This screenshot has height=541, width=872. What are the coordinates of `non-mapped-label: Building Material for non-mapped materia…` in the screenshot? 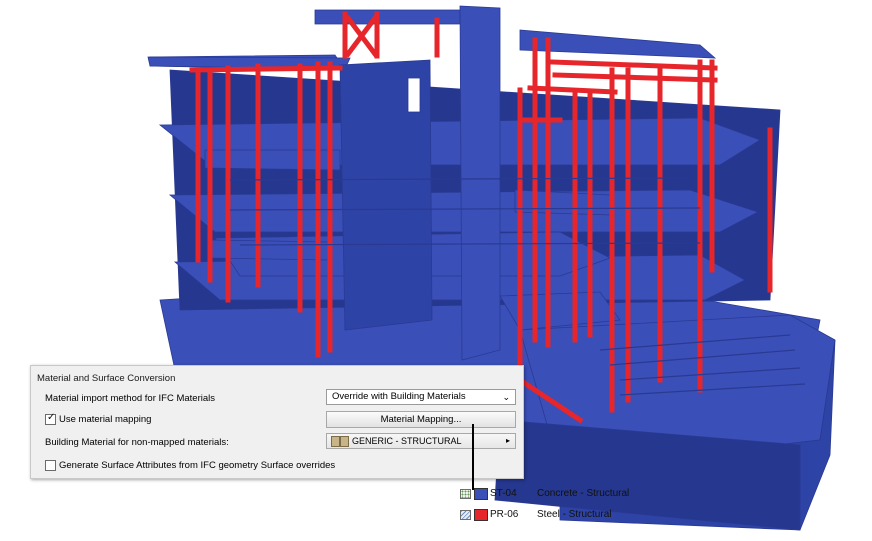 It's located at (137, 442).